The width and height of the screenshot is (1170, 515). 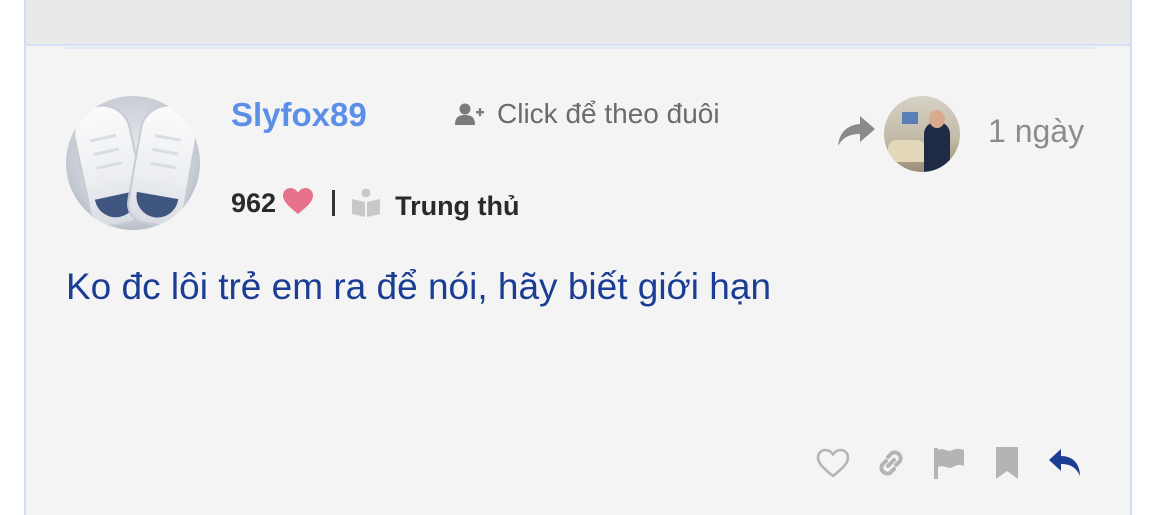 What do you see at coordinates (856, 131) in the screenshot?
I see `share-icon` at bounding box center [856, 131].